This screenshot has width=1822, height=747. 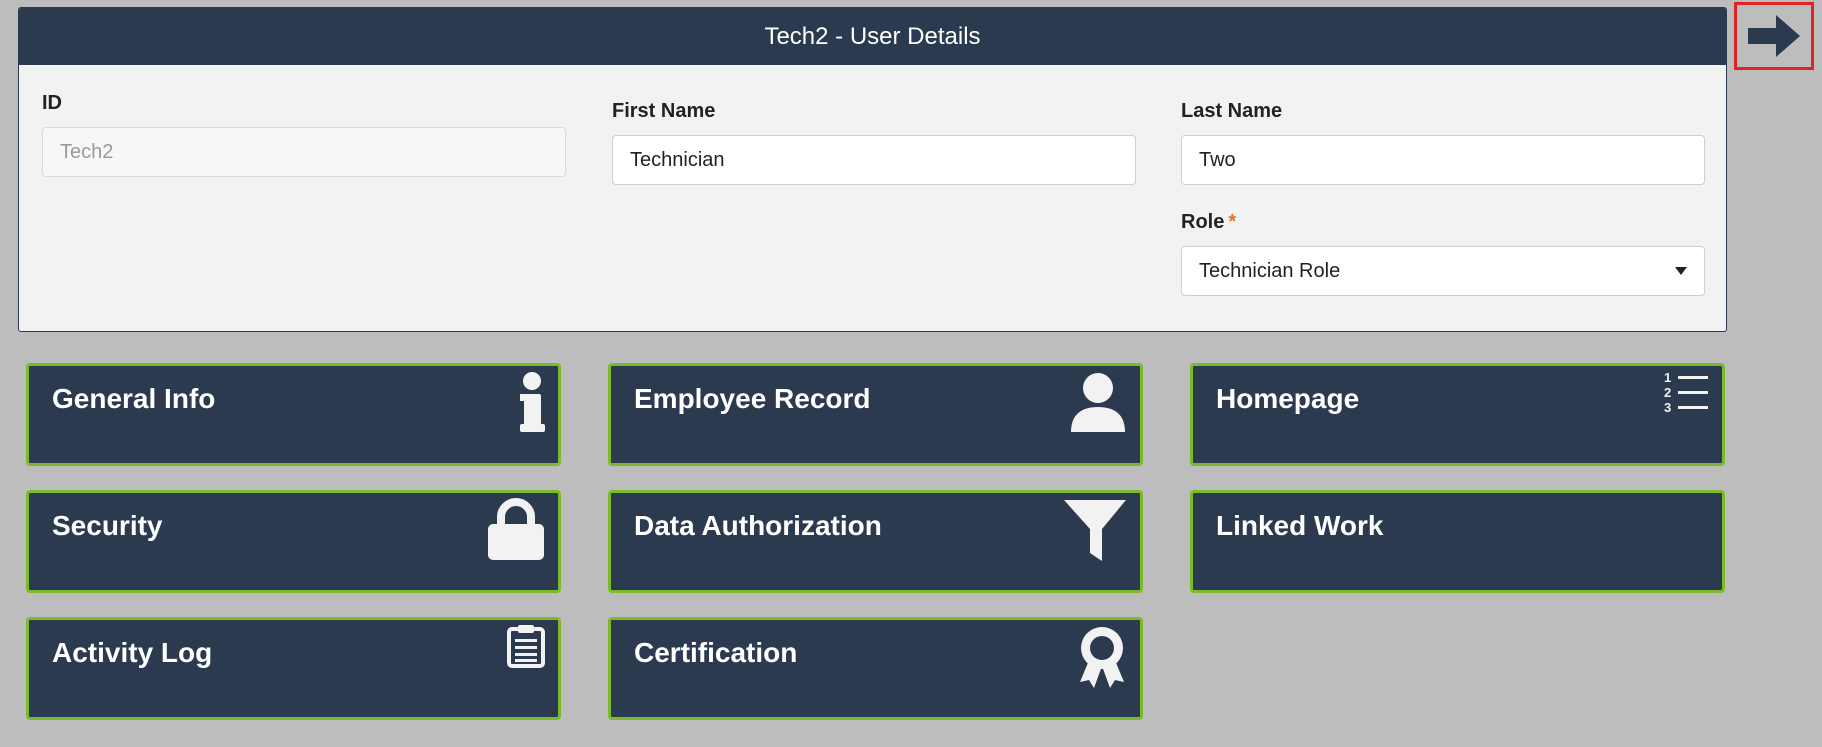 What do you see at coordinates (1270, 270) in the screenshot?
I see `role-select-value: Technician Role` at bounding box center [1270, 270].